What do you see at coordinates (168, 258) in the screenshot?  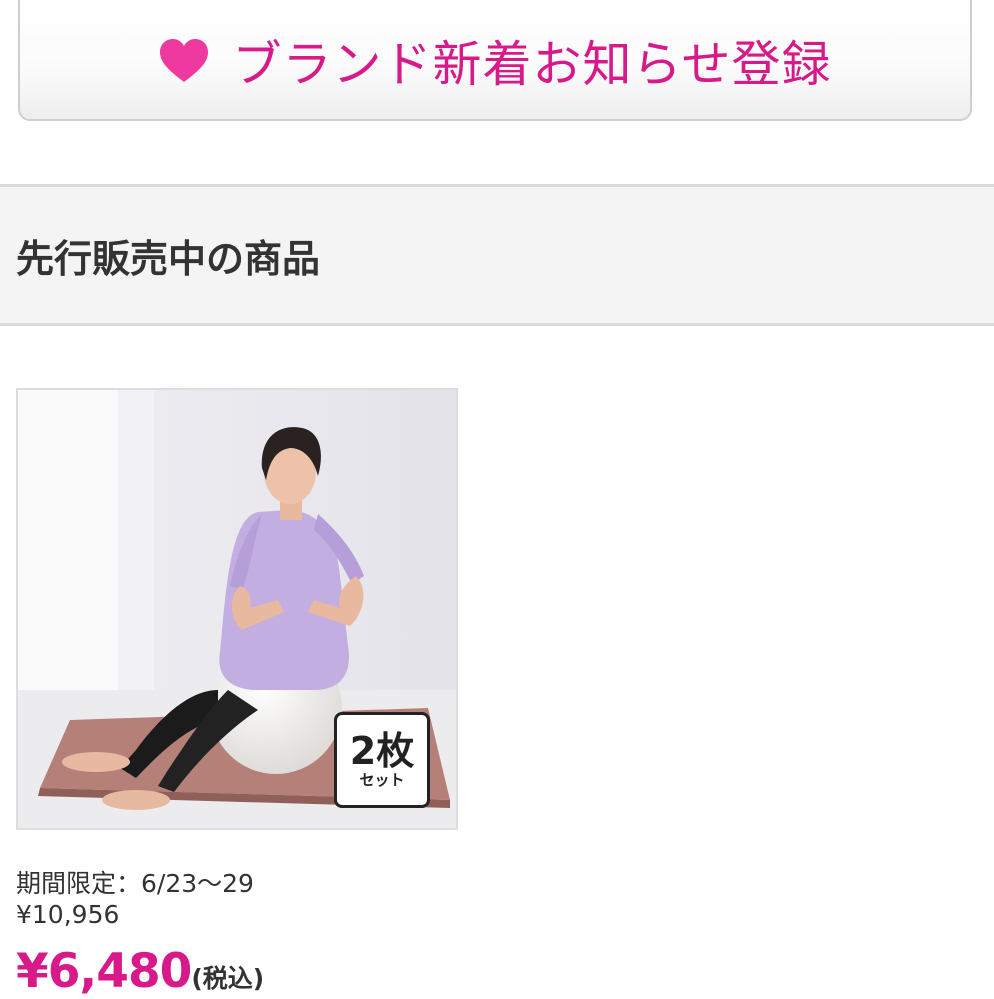 I see `section-title: 先行販売中の商品` at bounding box center [168, 258].